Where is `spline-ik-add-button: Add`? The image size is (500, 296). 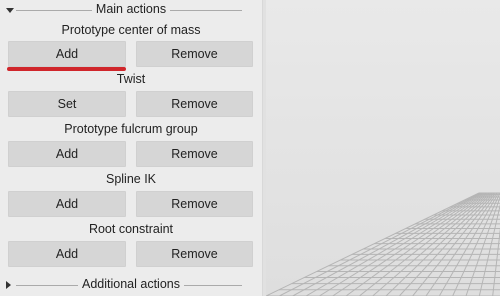
spline-ik-add-button: Add is located at coordinates (67, 204).